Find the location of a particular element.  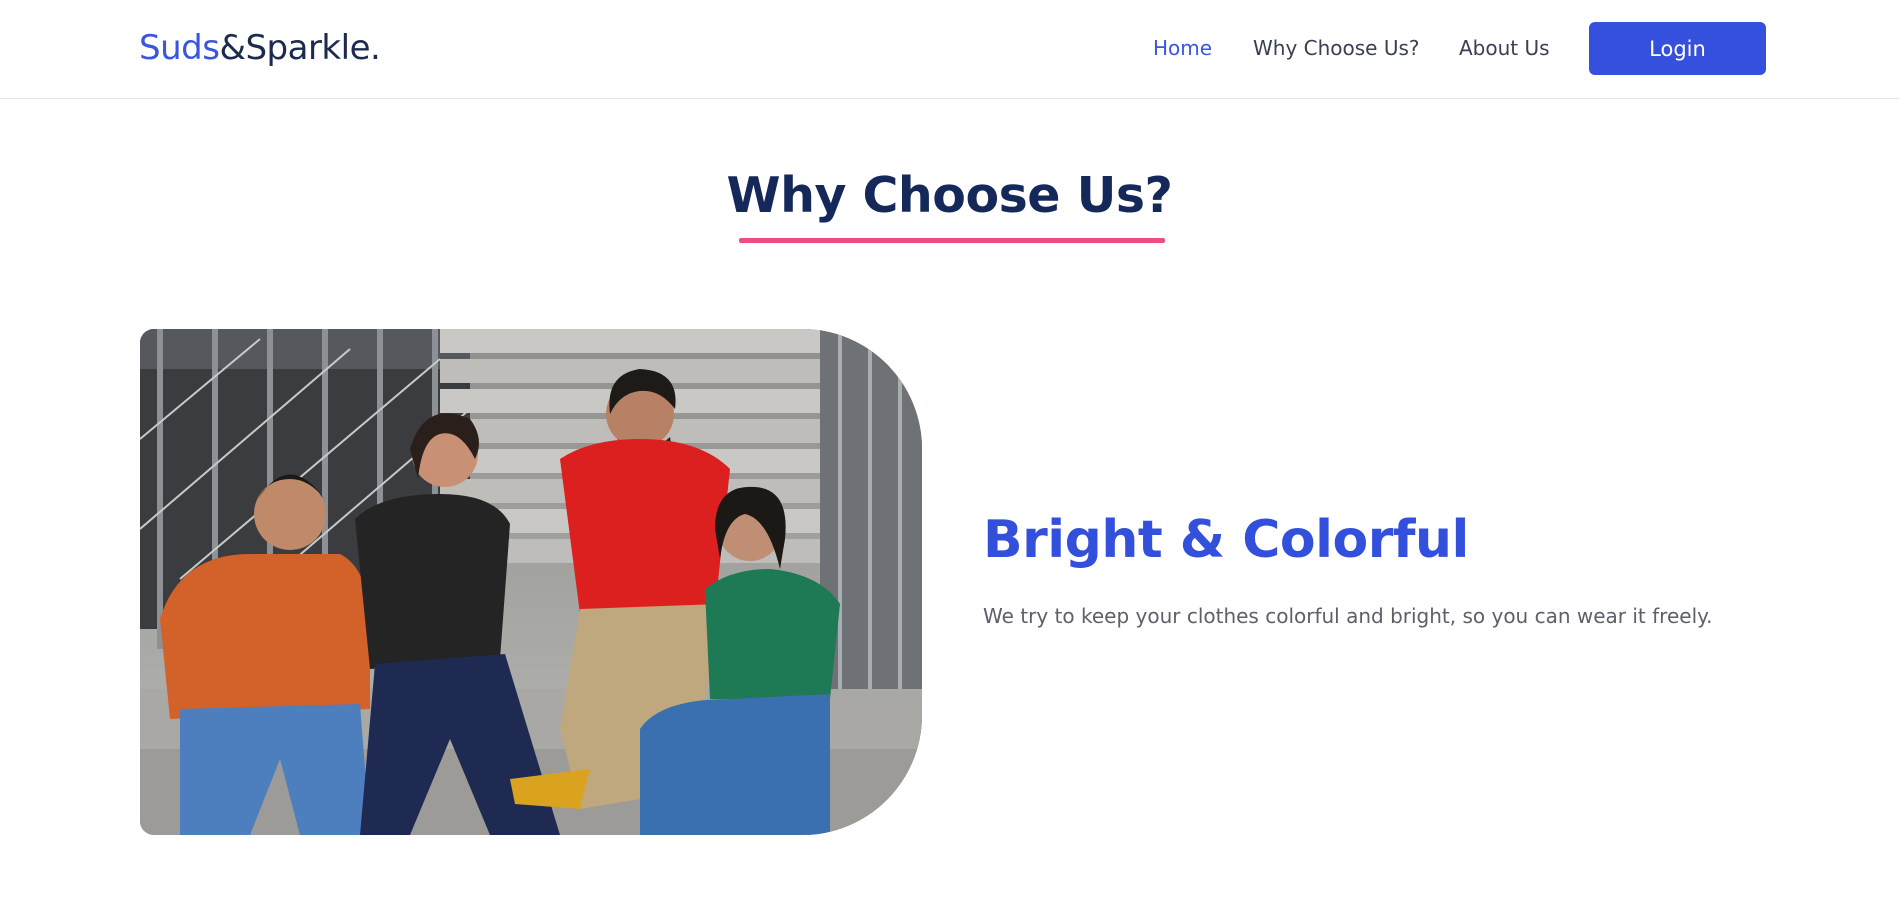

nav-link-home: Home is located at coordinates (1182, 48).